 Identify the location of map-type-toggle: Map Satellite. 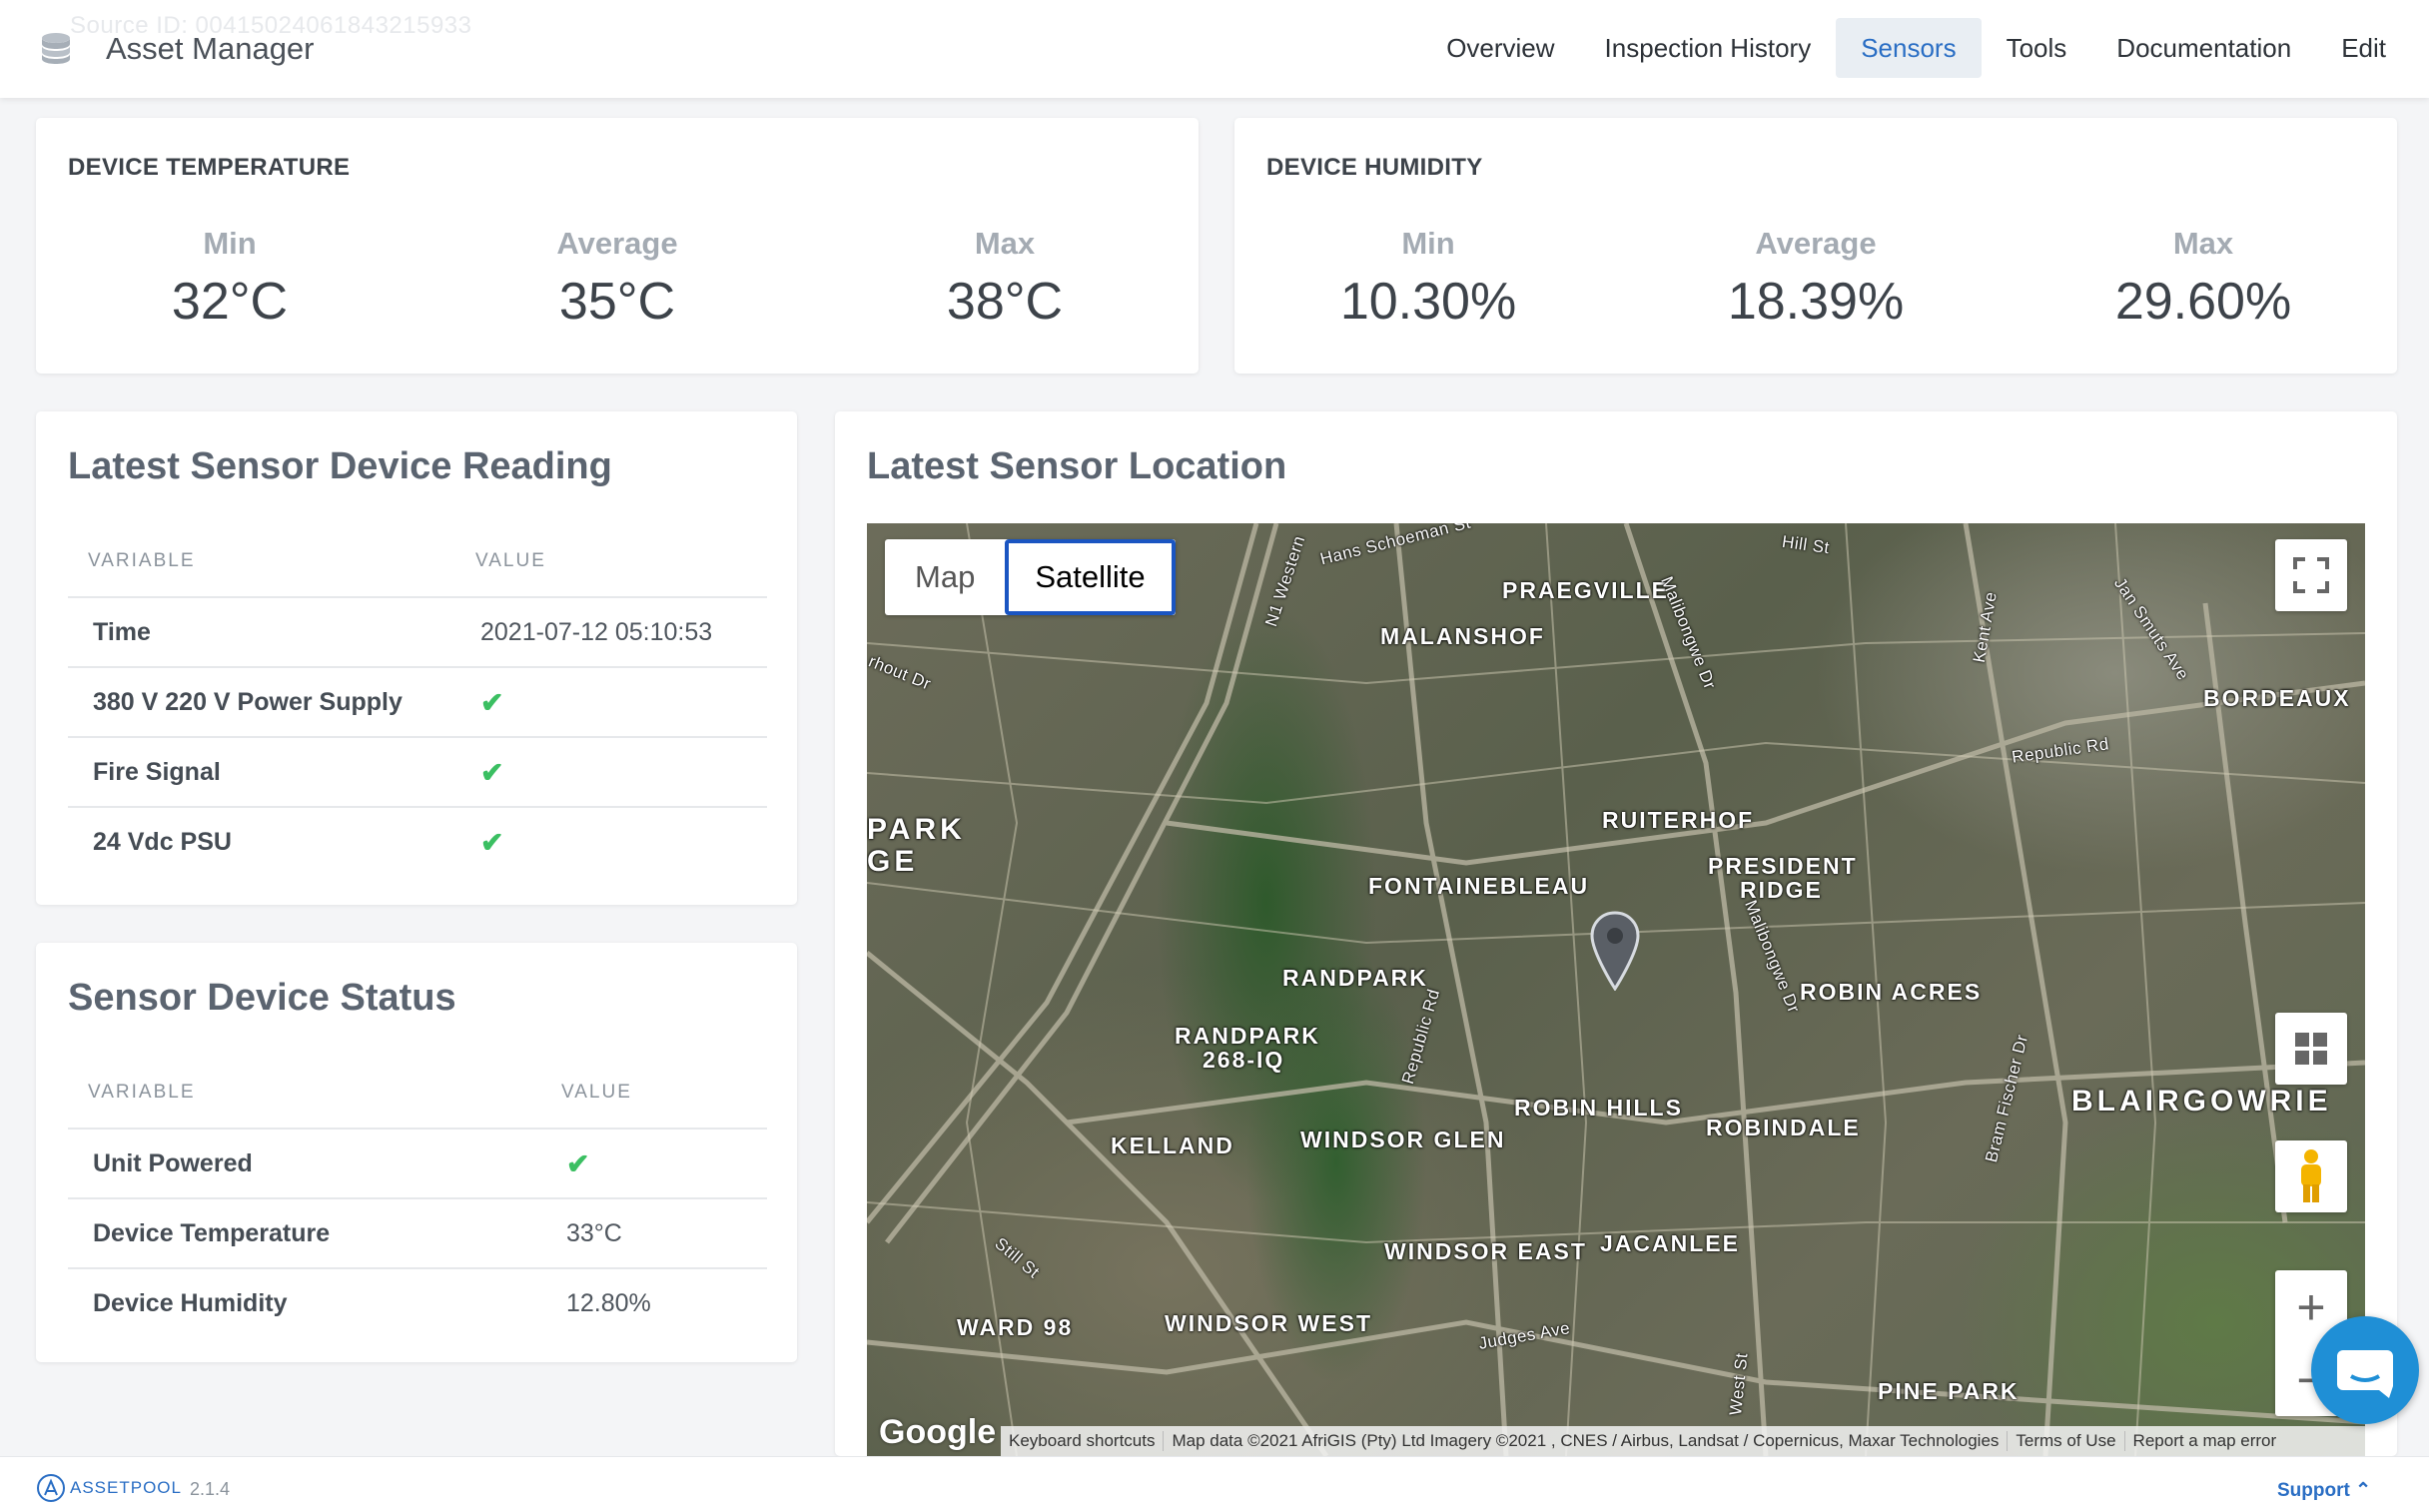
(1030, 577).